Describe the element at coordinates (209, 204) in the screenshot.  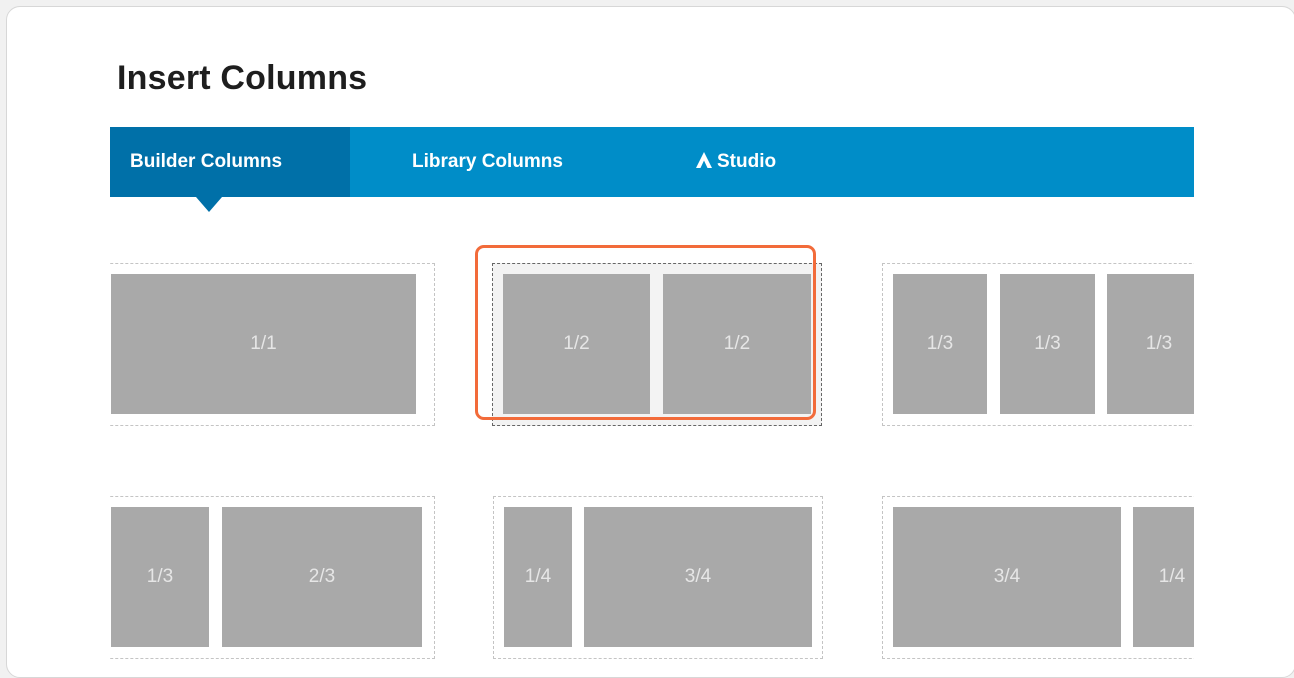
I see `active-tab-indicator` at that location.